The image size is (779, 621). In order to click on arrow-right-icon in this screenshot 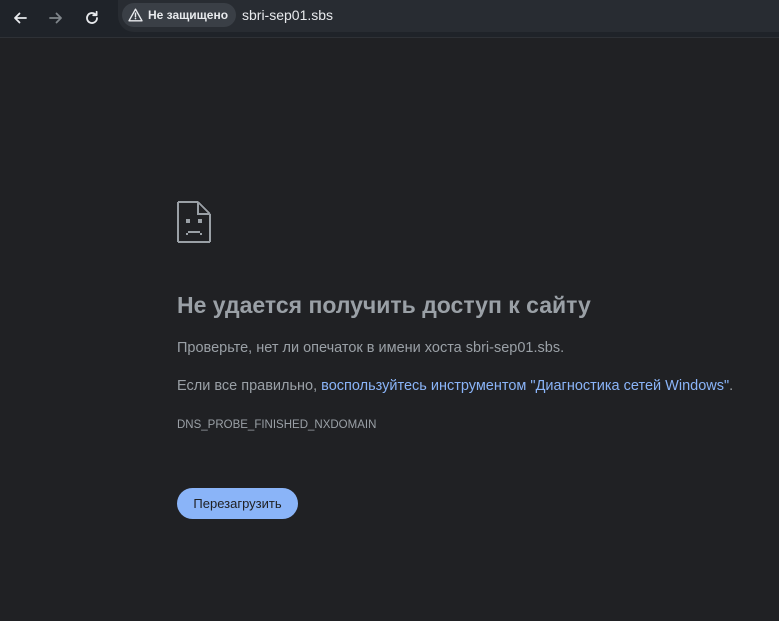, I will do `click(55, 18)`.